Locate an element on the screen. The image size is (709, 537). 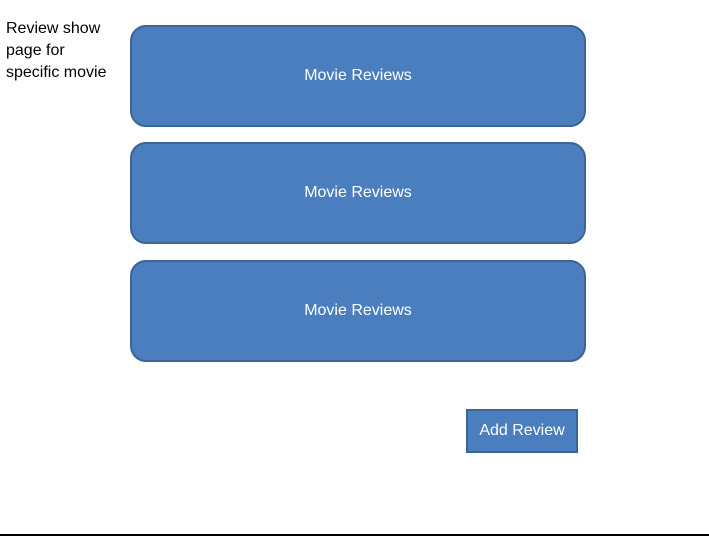
add-review-button: Add Review is located at coordinates (522, 431).